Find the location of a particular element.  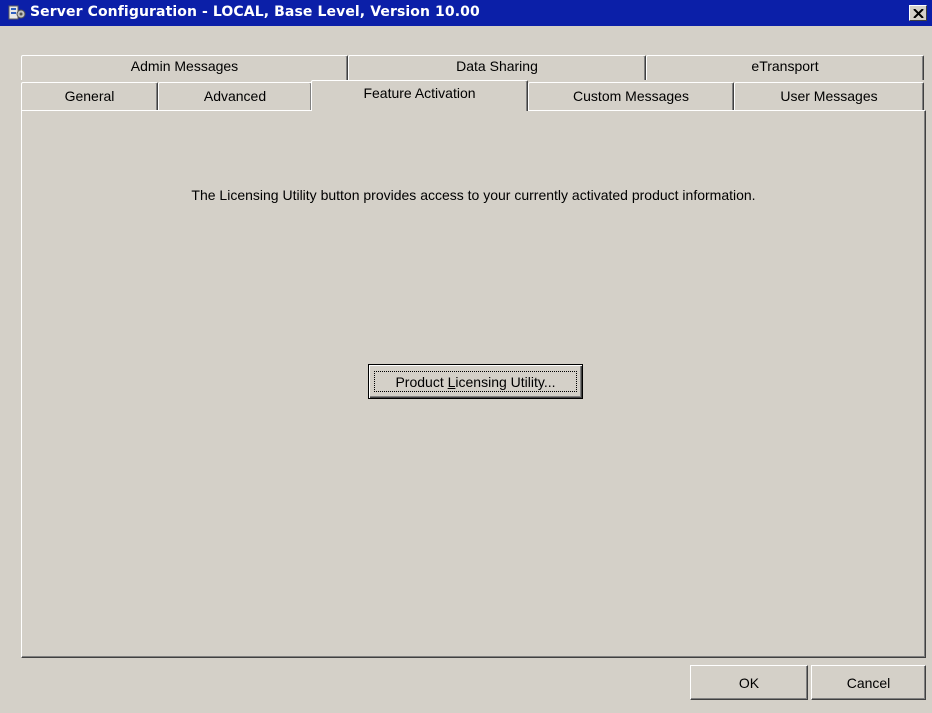

ok-label: OK is located at coordinates (749, 682).